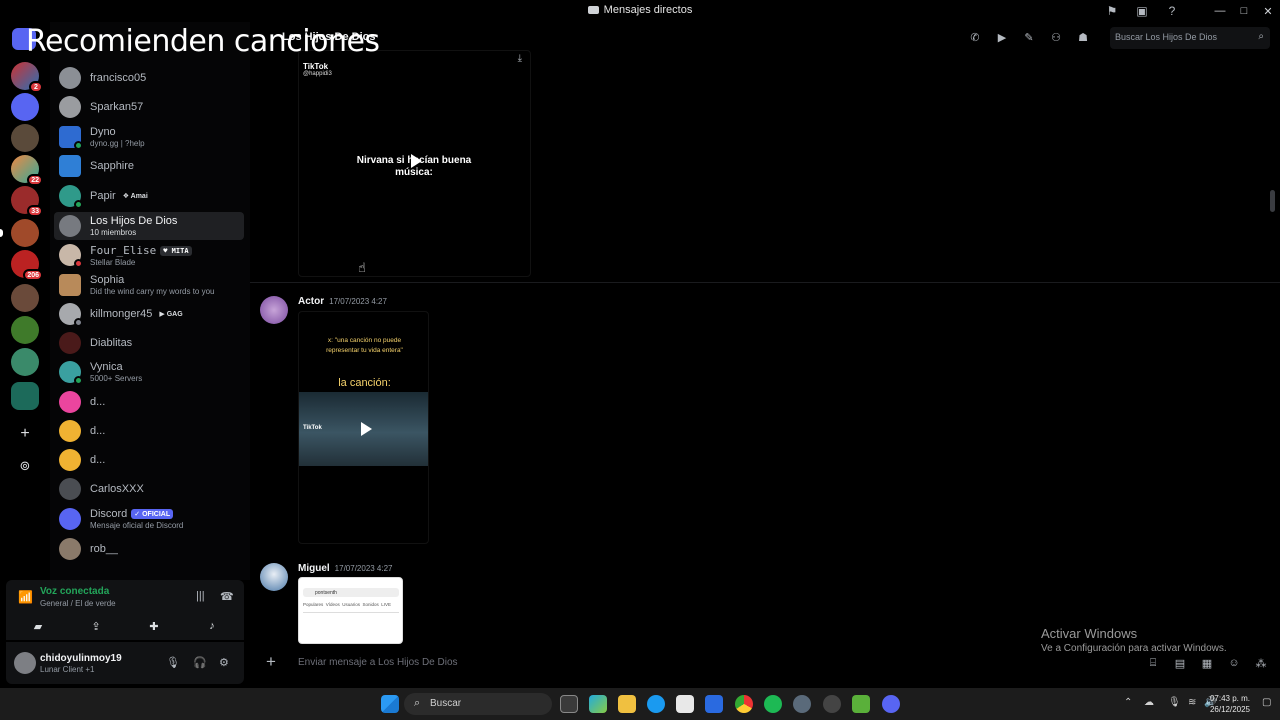 The image size is (1280, 720). What do you see at coordinates (27, 201) in the screenshot?
I see `server-icon: 33` at bounding box center [27, 201].